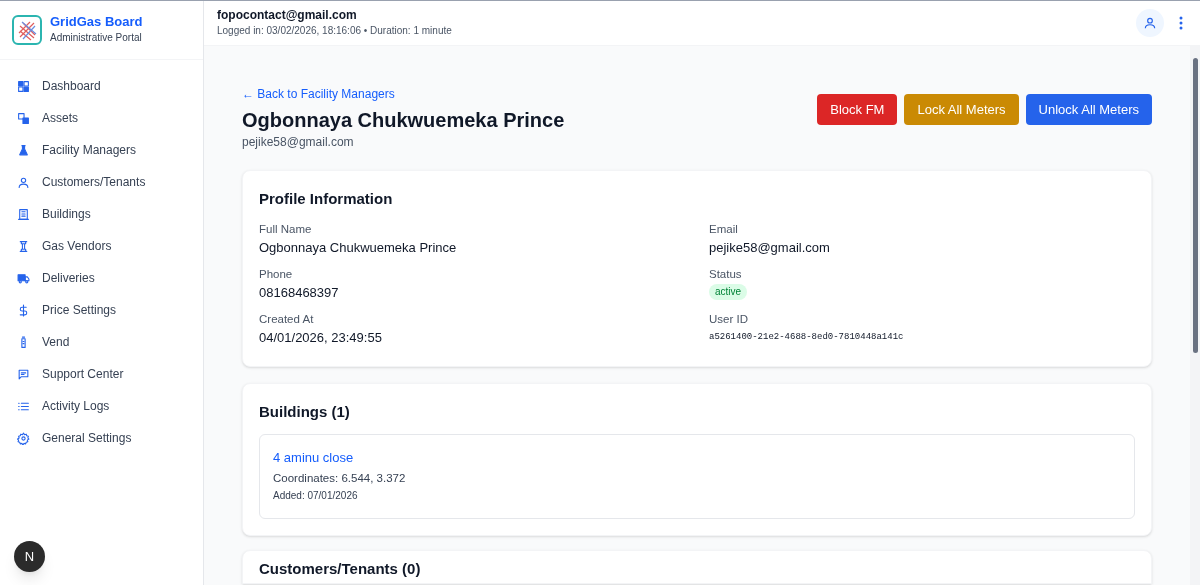 The width and height of the screenshot is (1200, 585). I want to click on dollar-icon, so click(23, 310).